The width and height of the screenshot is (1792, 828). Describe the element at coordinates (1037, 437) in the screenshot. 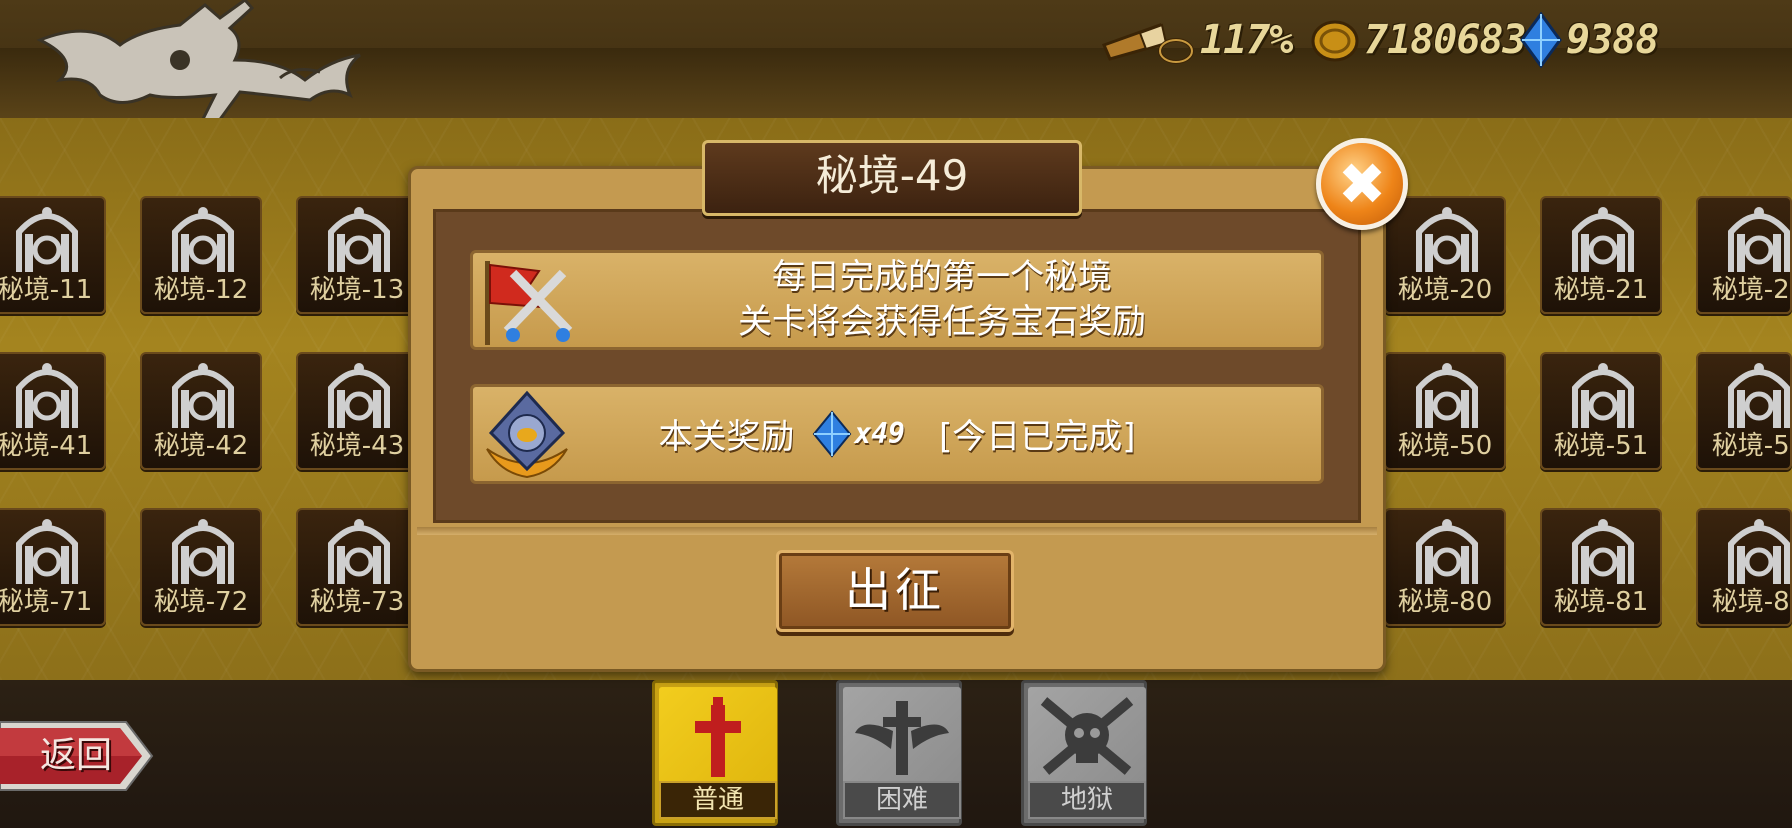

I see `completion-status: [今日已完成]` at that location.